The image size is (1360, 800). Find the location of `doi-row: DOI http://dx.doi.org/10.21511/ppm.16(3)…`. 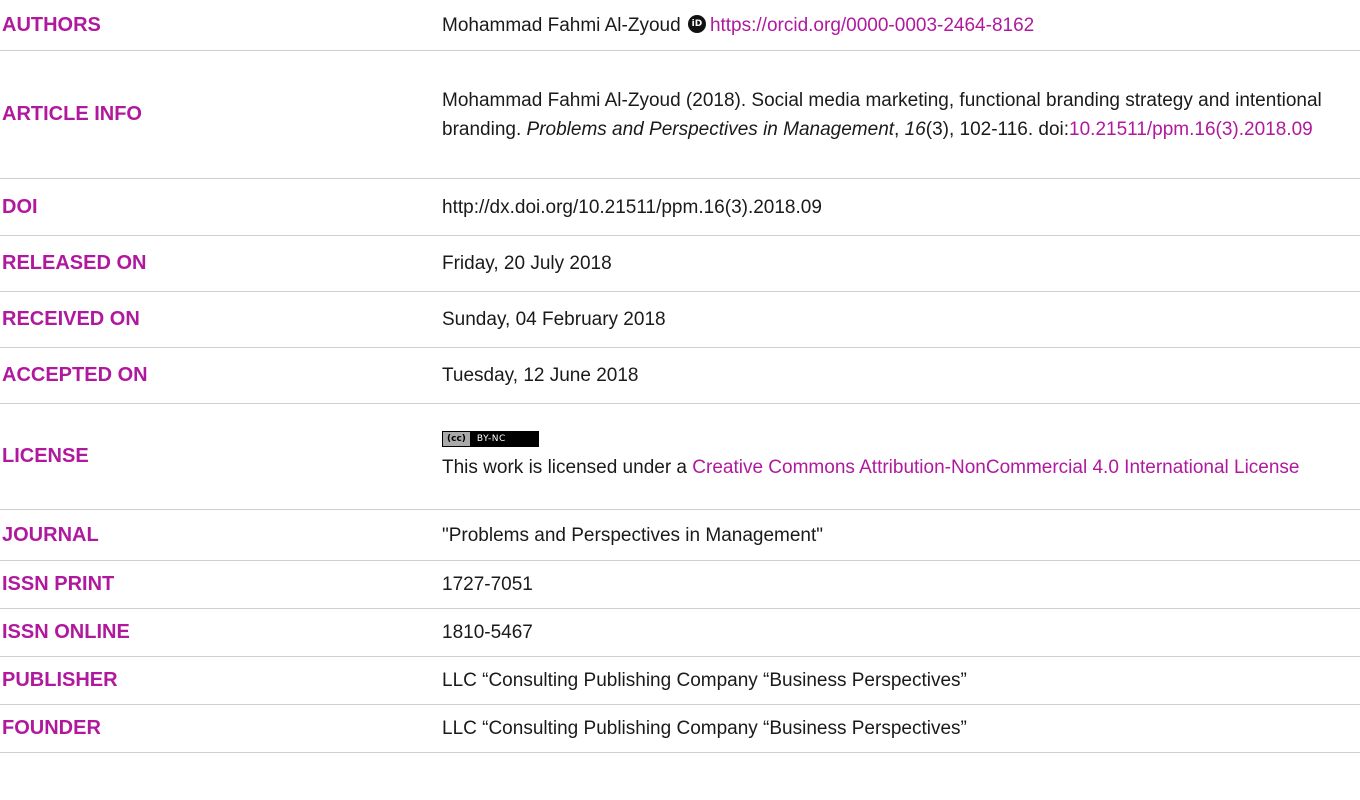

doi-row: DOI http://dx.doi.org/10.21511/ppm.16(3)… is located at coordinates (680, 207).